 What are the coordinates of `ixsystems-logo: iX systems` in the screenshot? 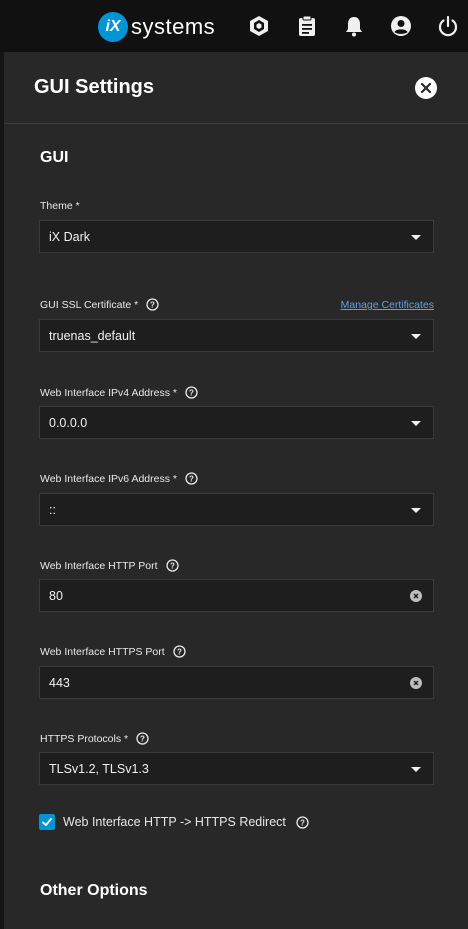 It's located at (156, 27).